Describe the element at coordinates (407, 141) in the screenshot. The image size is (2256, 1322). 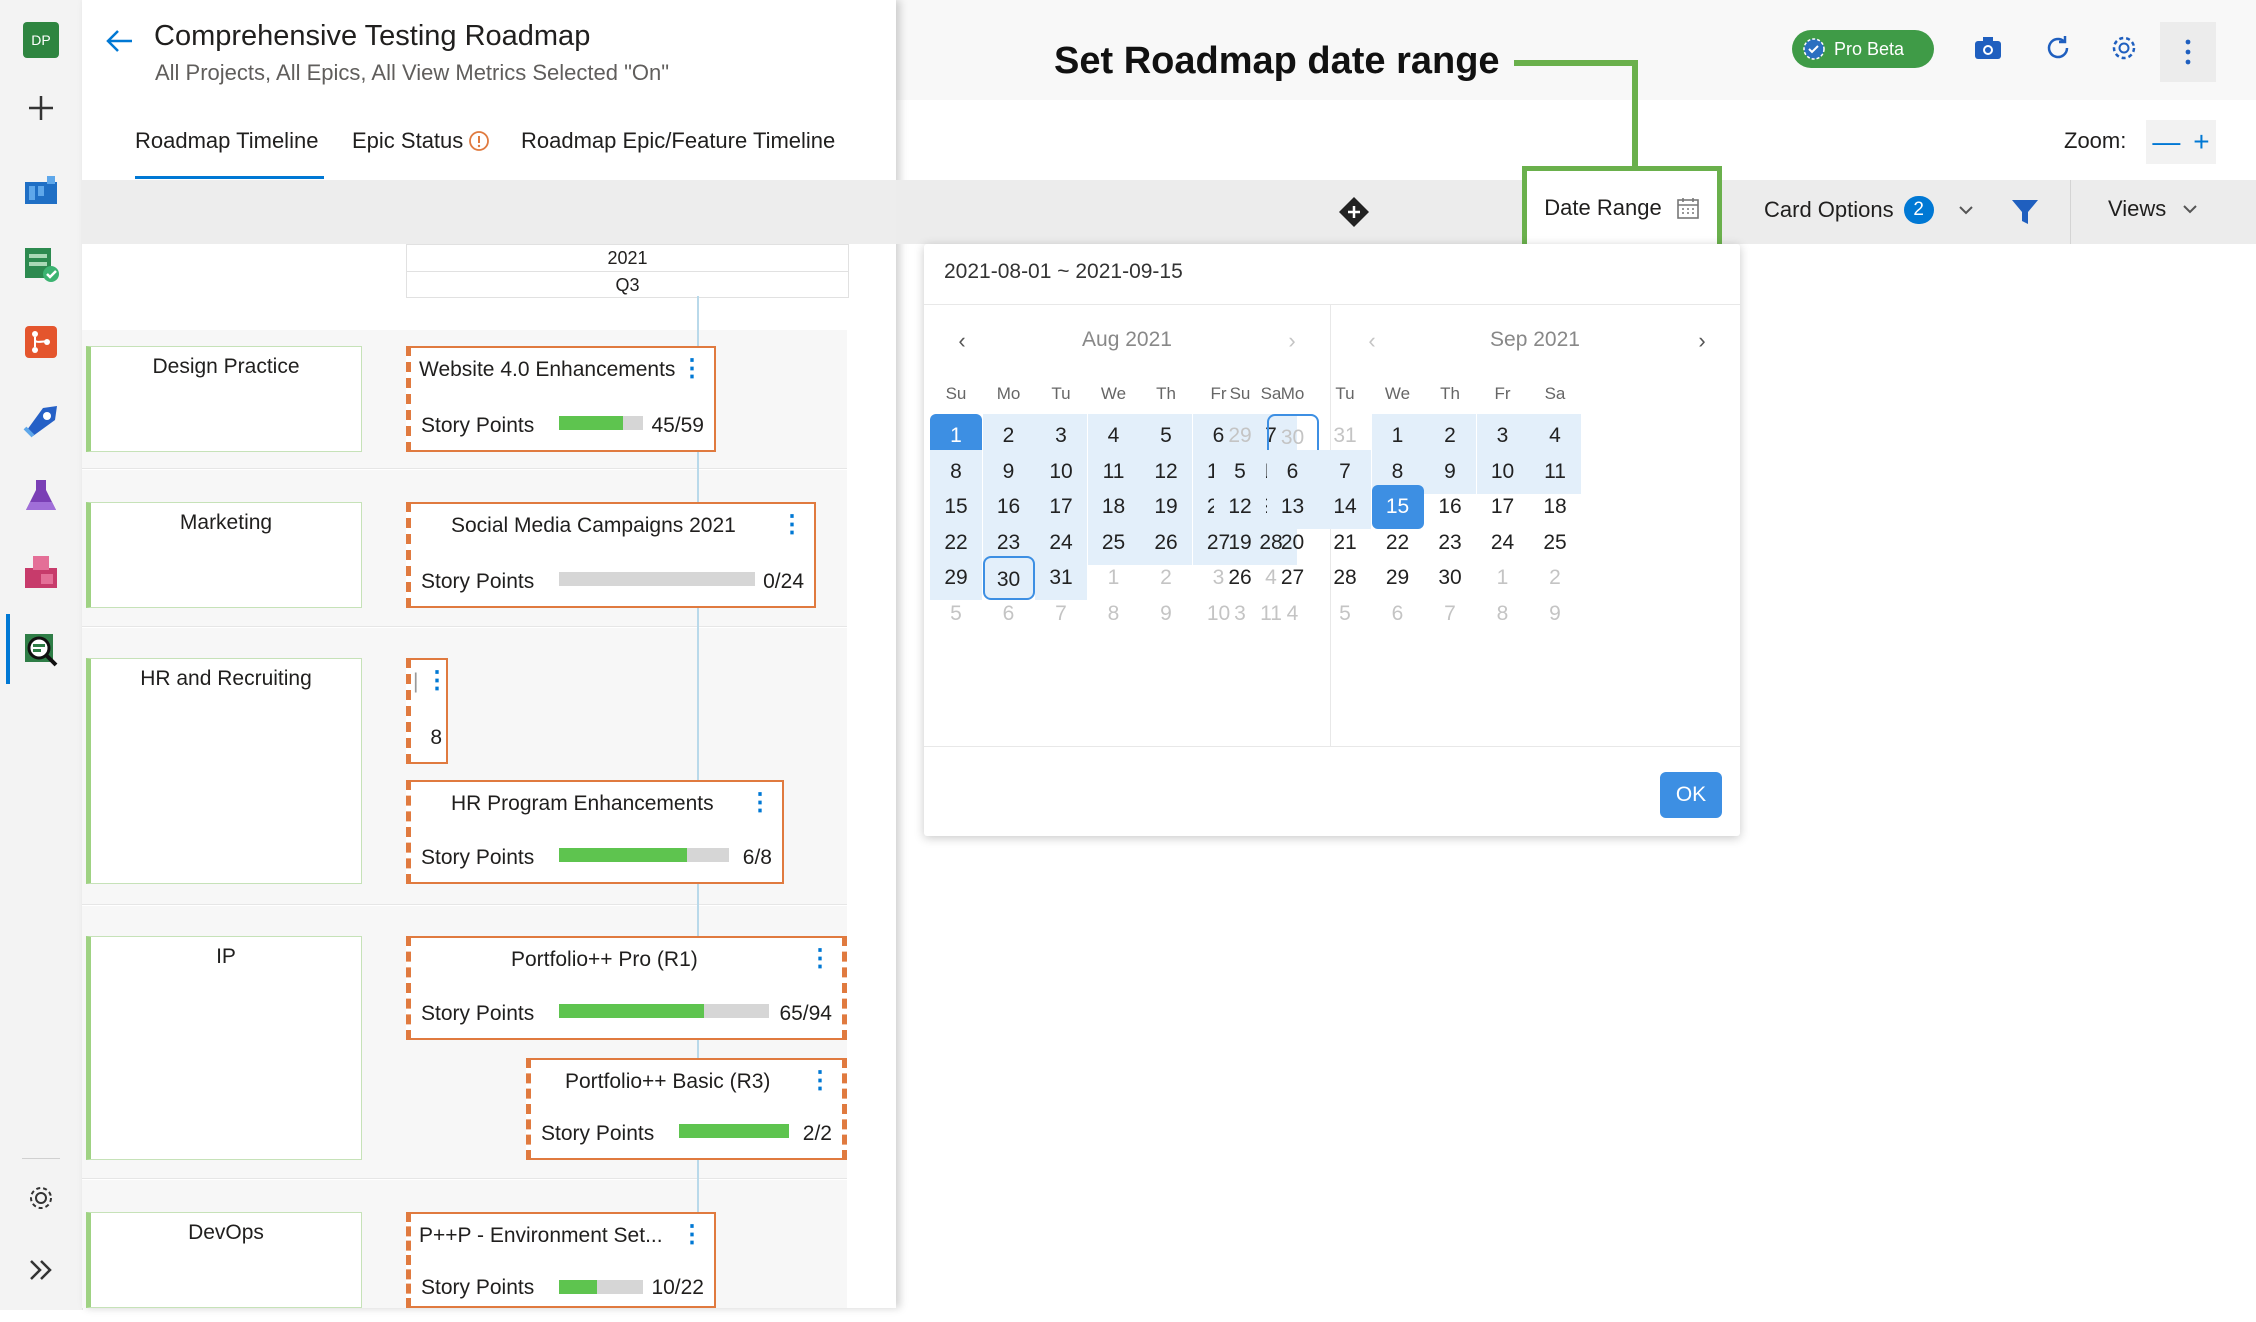
I see `tab-epic-status: Epic Status` at that location.